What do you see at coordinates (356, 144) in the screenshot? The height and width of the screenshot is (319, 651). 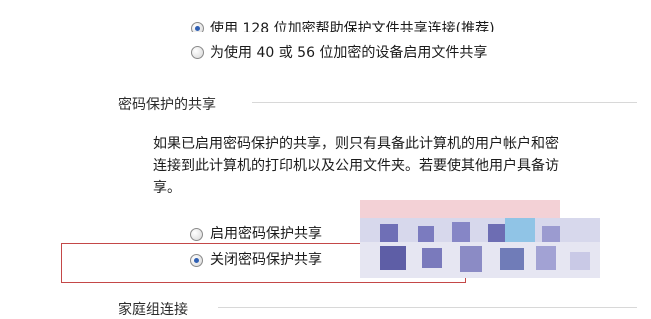 I see `password-sharing-description-line-1: 如果已启用密码保护的共享，则只有具备此计算机的用户帐户和密` at bounding box center [356, 144].